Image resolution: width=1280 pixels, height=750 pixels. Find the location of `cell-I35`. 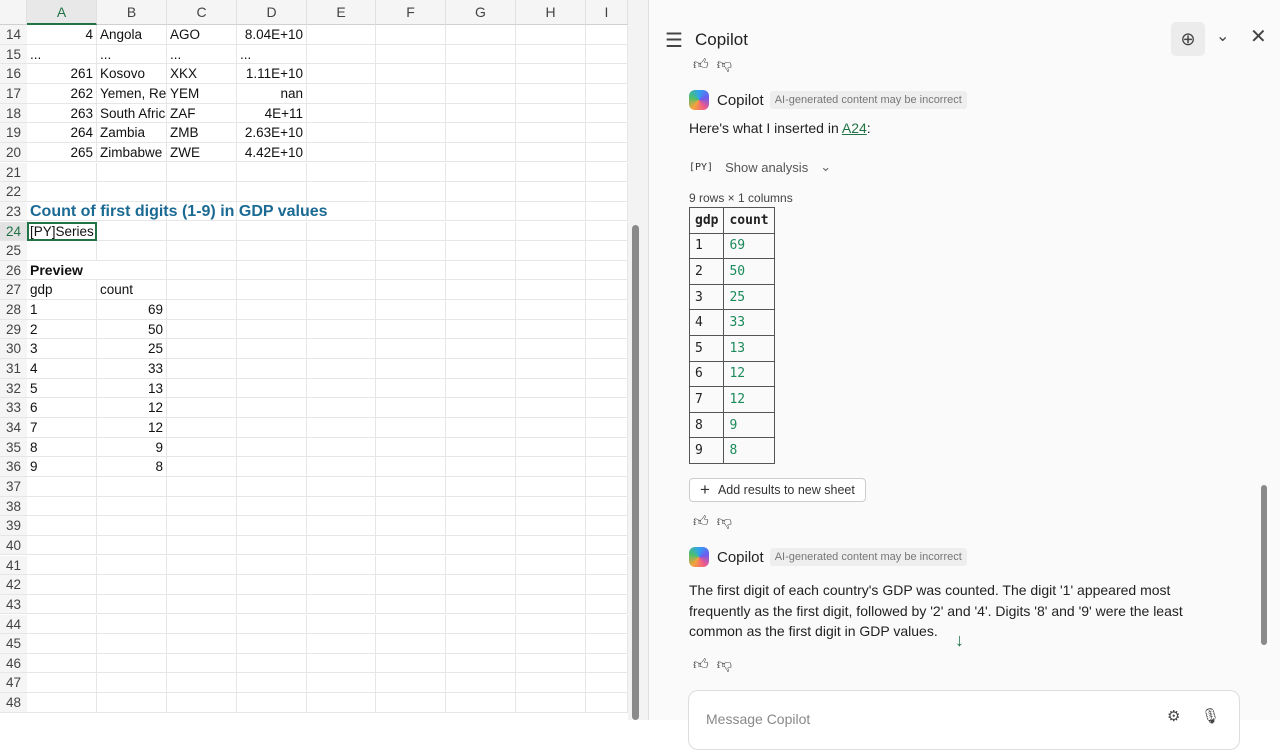

cell-I35 is located at coordinates (607, 447).